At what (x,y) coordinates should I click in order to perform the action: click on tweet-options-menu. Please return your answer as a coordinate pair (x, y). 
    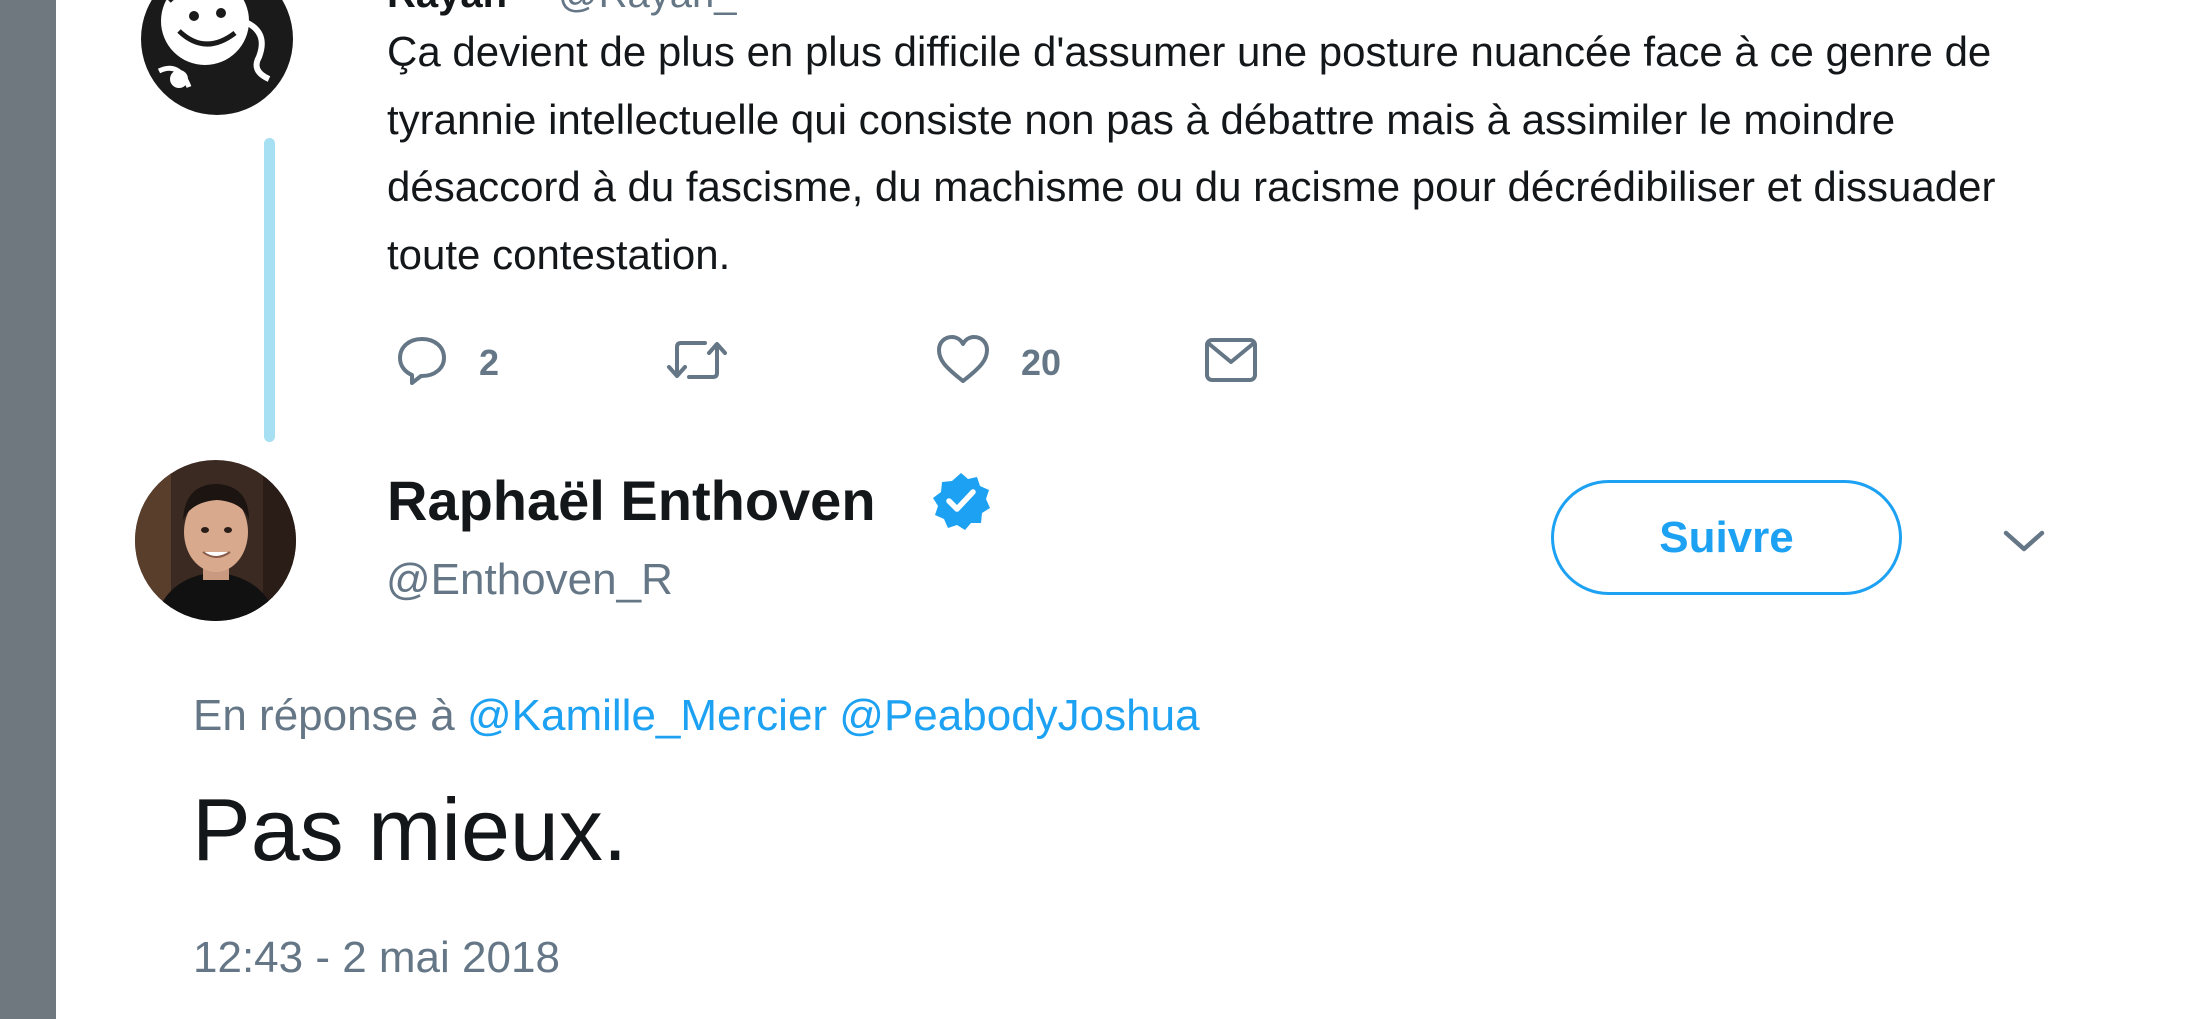
    Looking at the image, I should click on (2024, 541).